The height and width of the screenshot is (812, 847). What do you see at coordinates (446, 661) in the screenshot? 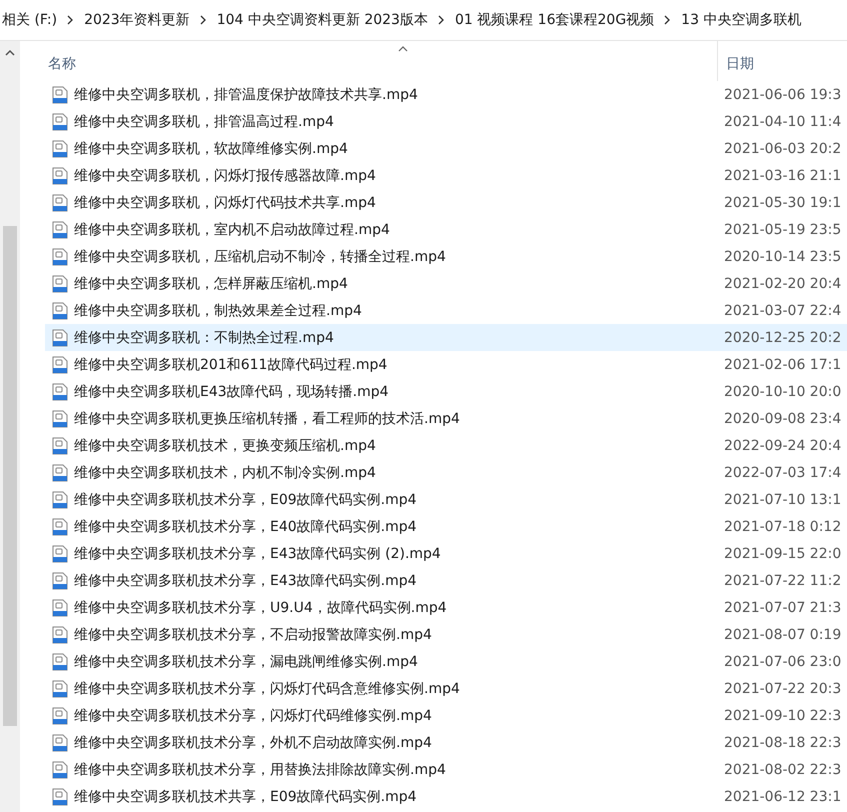
I see `file-row: 维修中央空调多联机技术分享，漏电跳闸维修实例.mp4 2021-07-06 23:0` at bounding box center [446, 661].